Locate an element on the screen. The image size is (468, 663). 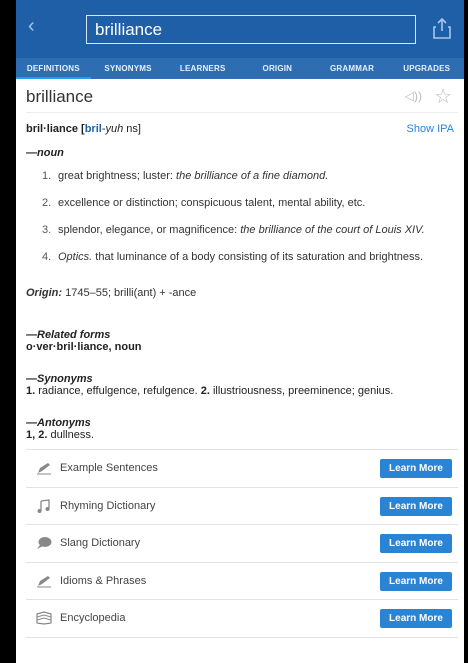
music-note-icon is located at coordinates (43, 505).